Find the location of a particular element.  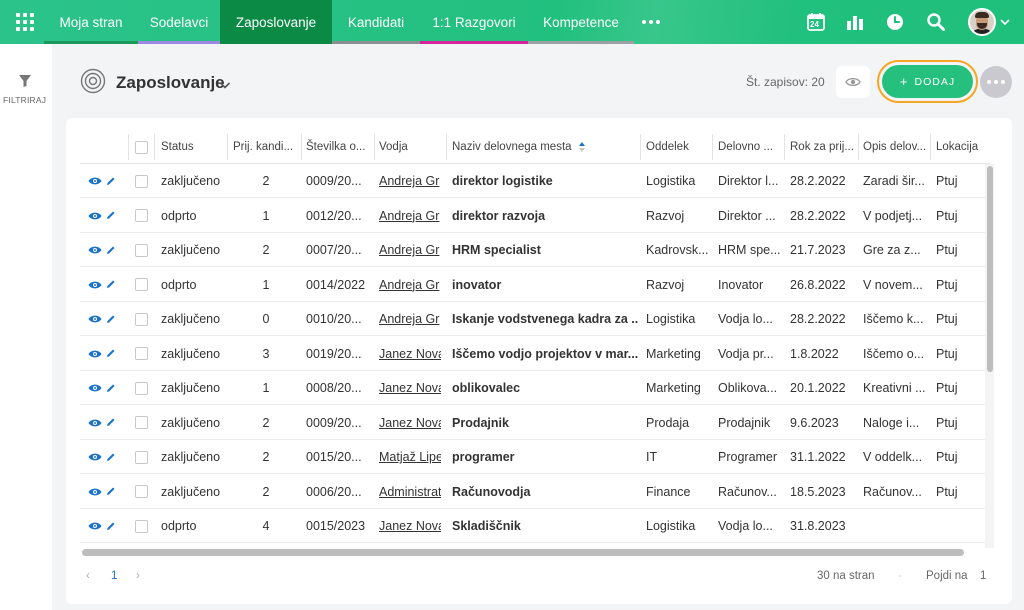

cell-leader-text: Administrat is located at coordinates (410, 492).